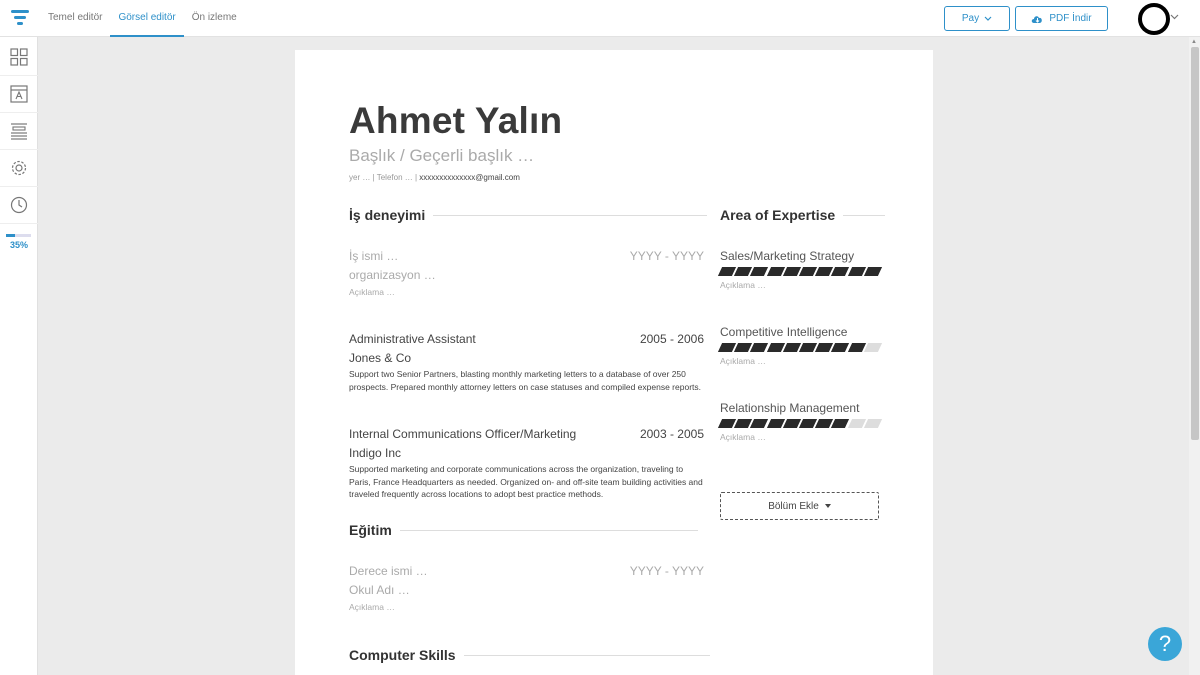  What do you see at coordinates (1070, 18) in the screenshot?
I see `pdf-download-label: PDF İndir` at bounding box center [1070, 18].